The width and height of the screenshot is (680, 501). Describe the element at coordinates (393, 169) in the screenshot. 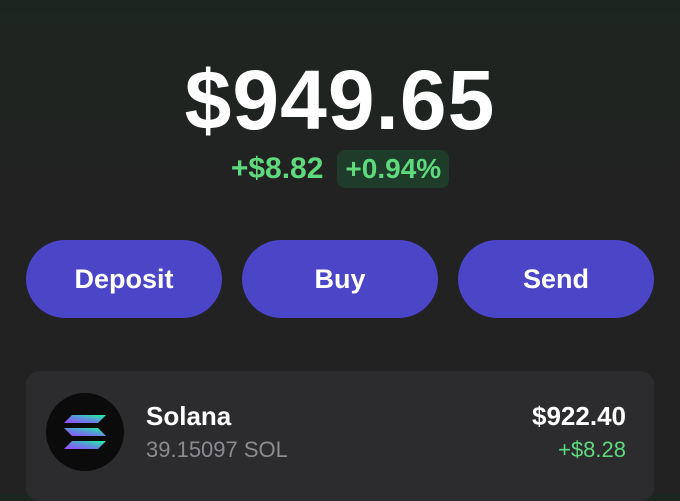

I see `change-percent-badge: +0.94%` at that location.